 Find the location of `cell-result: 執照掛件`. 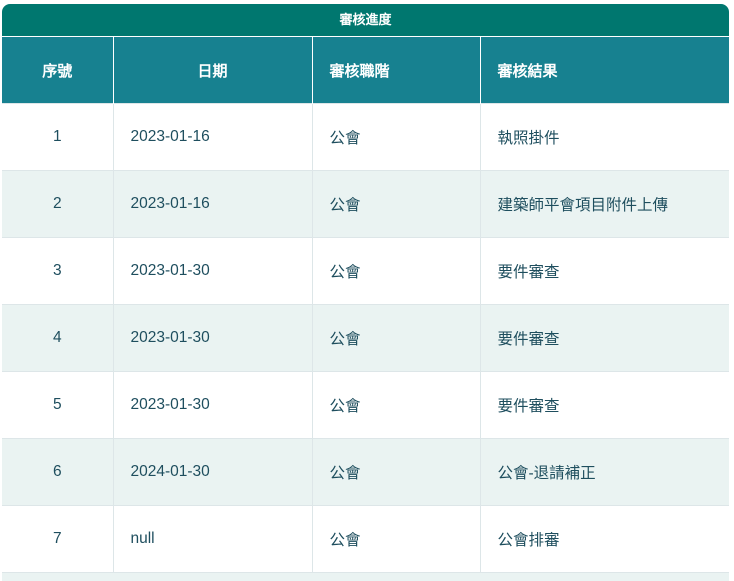

cell-result: 執照掛件 is located at coordinates (604, 137).